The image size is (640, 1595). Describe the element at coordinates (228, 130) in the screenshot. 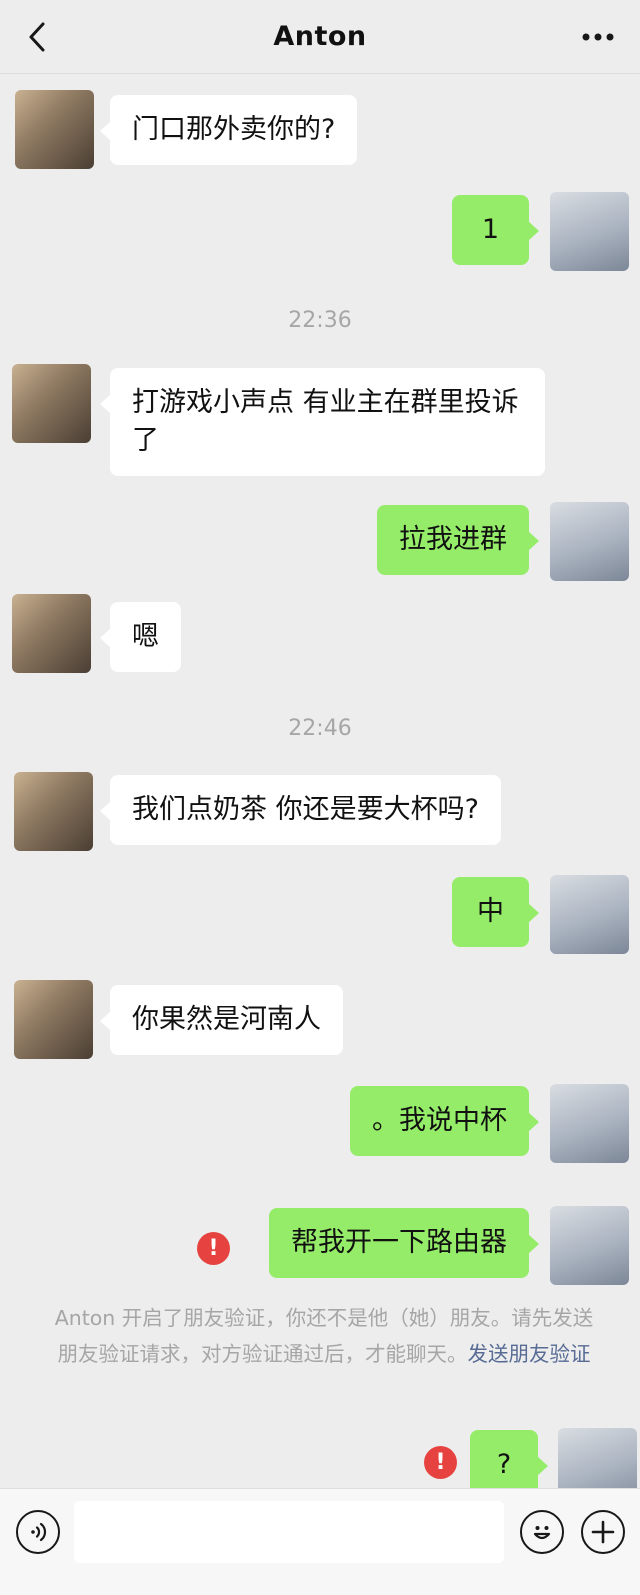

I see `incoming-message: 门口那外卖你的?` at that location.